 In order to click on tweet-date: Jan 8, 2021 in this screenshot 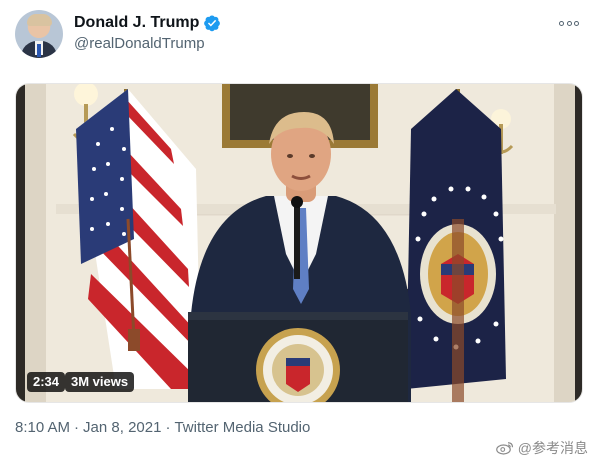, I will do `click(122, 427)`.